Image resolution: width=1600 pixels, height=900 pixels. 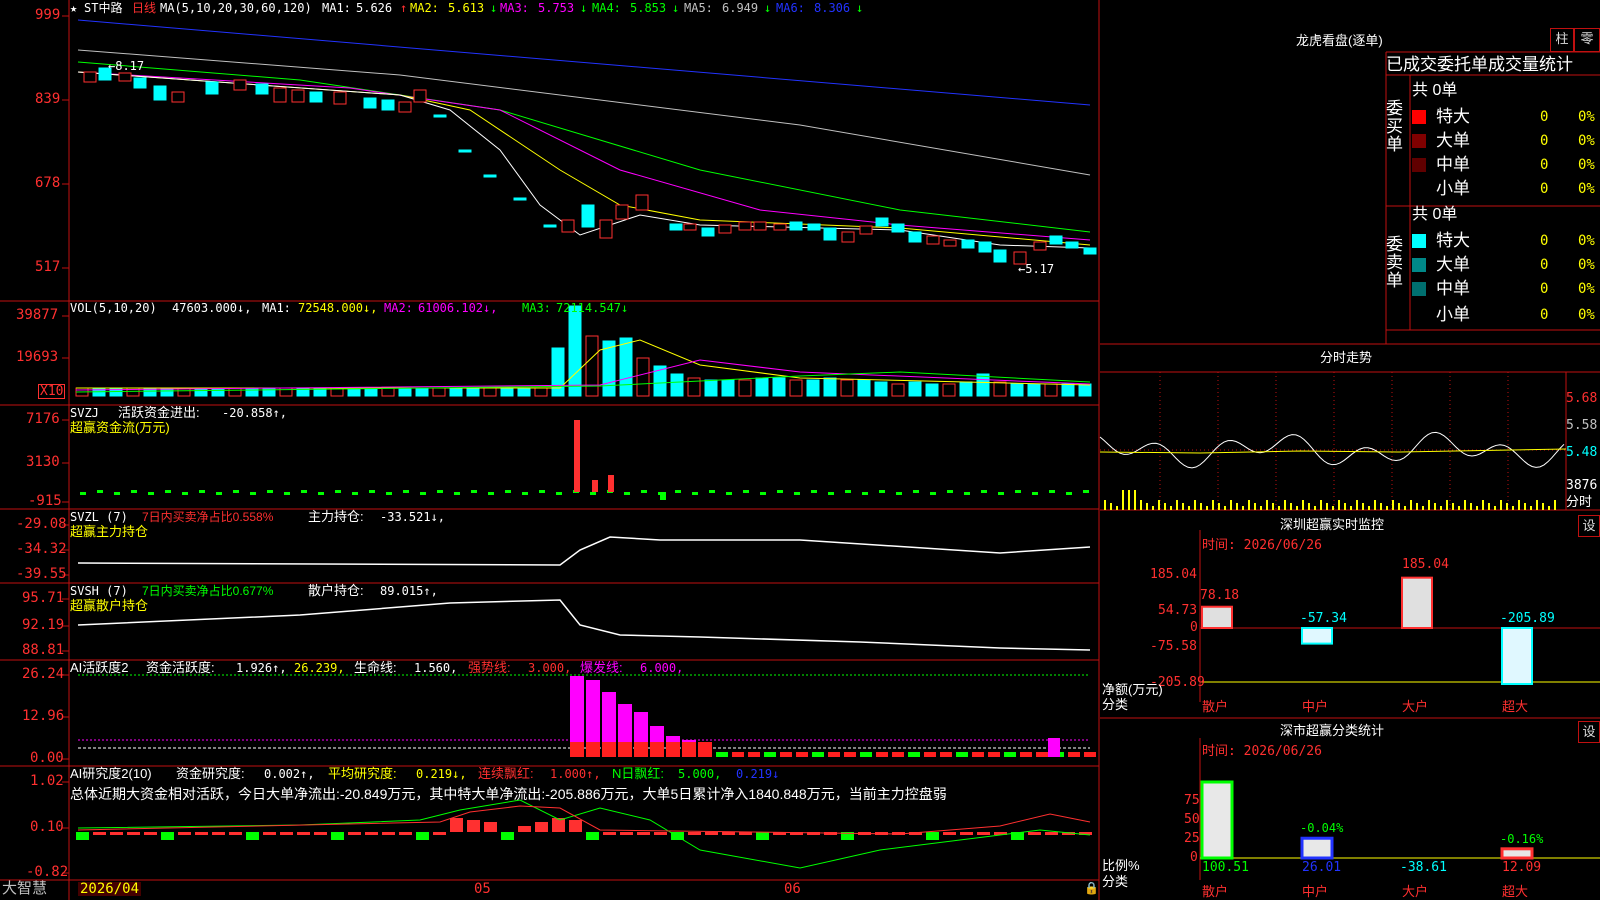 I want to click on buy-m-swatch, so click(x=1419, y=165).